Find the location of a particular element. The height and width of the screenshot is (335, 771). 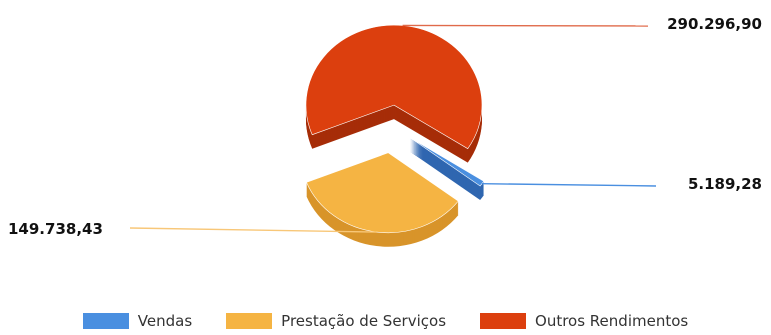

legend-swatch-prestacao is located at coordinates (249, 321).